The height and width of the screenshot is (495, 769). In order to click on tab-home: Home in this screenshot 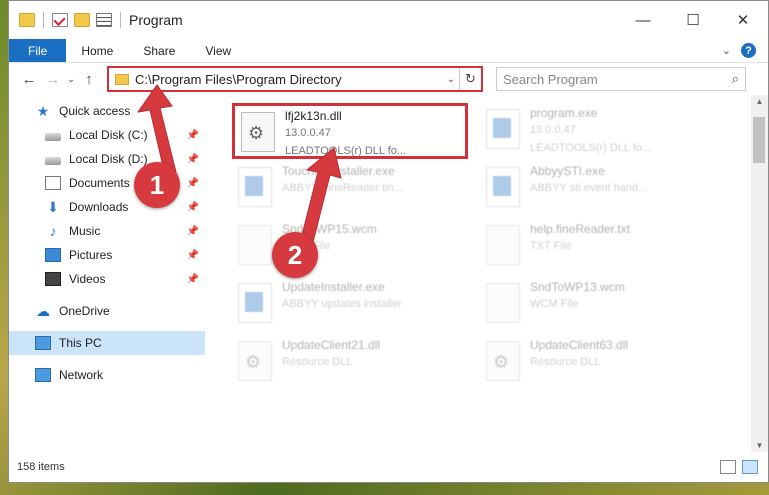, I will do `click(97, 50)`.